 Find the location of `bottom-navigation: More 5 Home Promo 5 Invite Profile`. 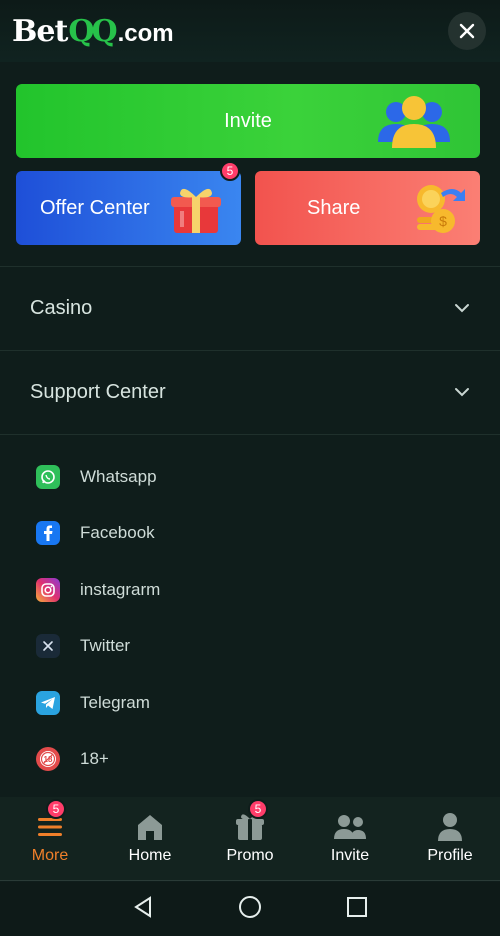

bottom-navigation: More 5 Home Promo 5 Invite Profile is located at coordinates (250, 839).